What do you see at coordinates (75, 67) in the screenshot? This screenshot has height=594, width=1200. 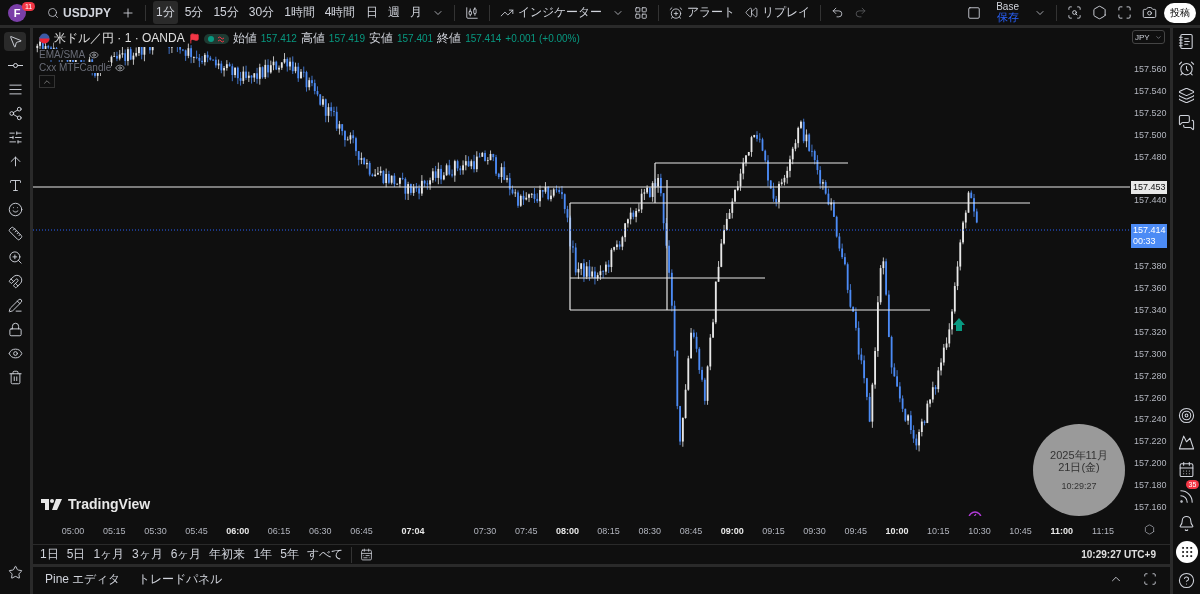 I see `indicator-name: Cxx MTFCandle` at bounding box center [75, 67].